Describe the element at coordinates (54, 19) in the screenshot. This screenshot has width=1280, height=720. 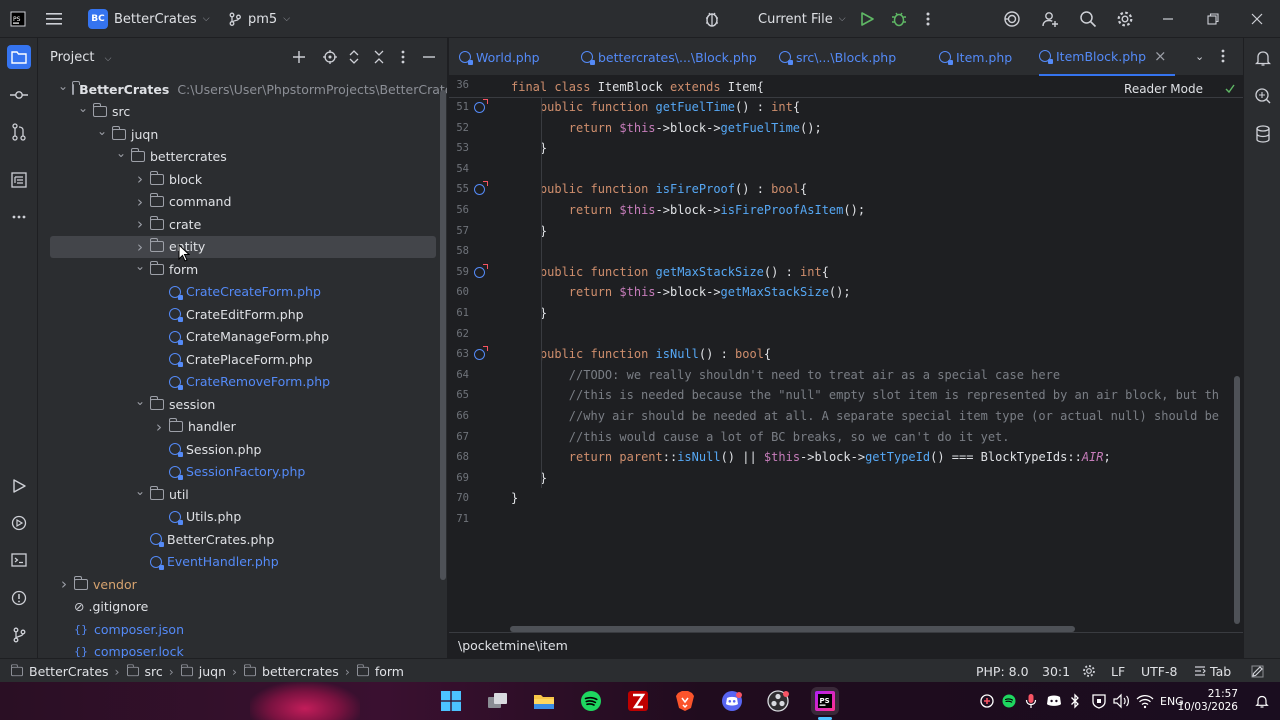
I see `main-menu-icon` at that location.